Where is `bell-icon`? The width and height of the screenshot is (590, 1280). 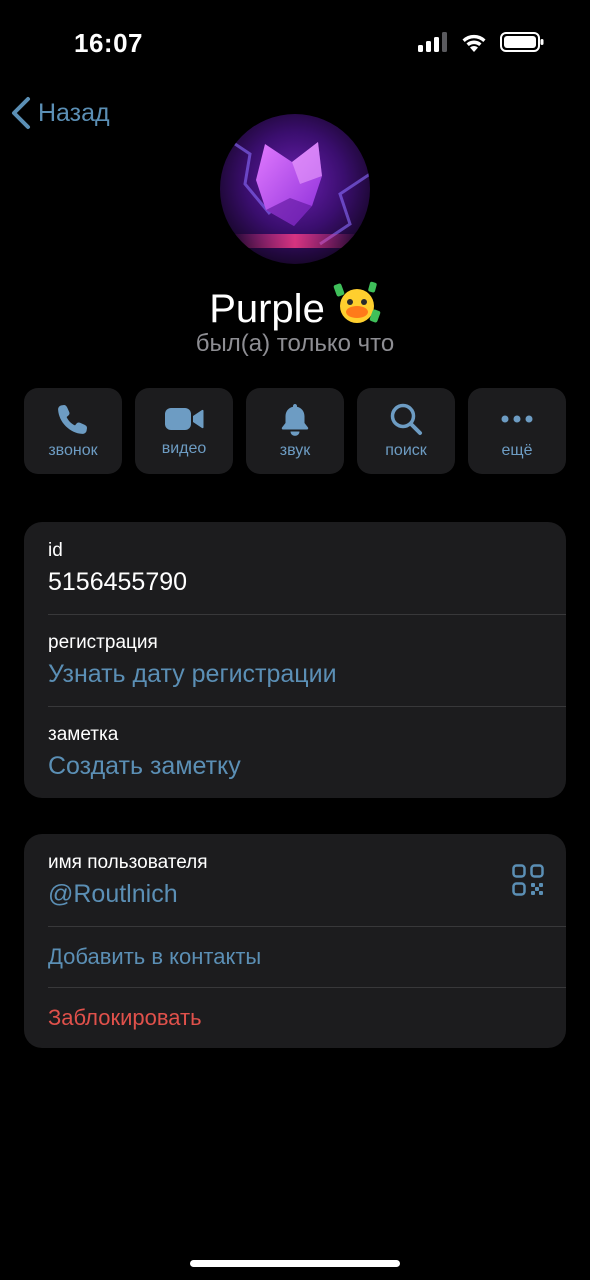
bell-icon is located at coordinates (295, 420).